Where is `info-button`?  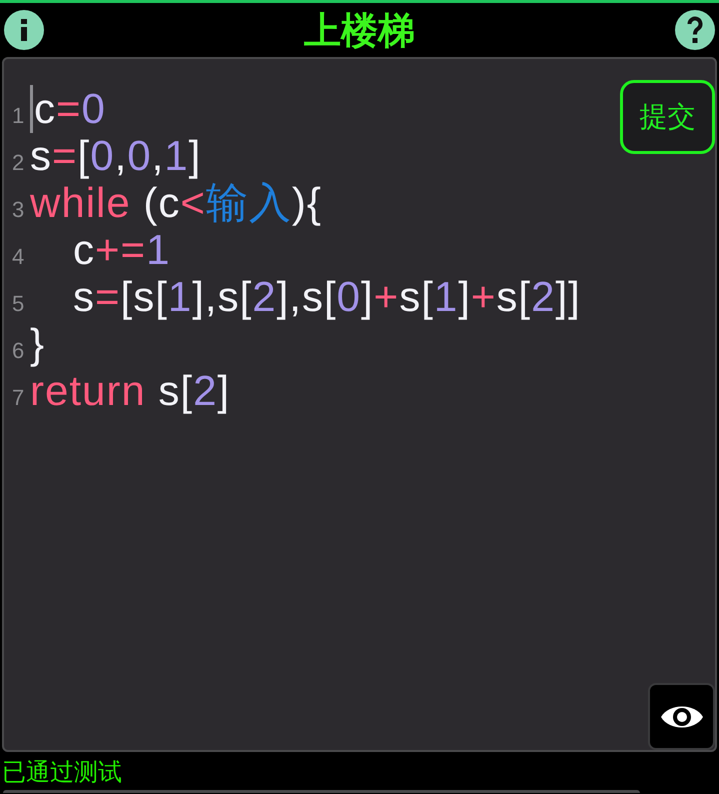
info-button is located at coordinates (24, 30).